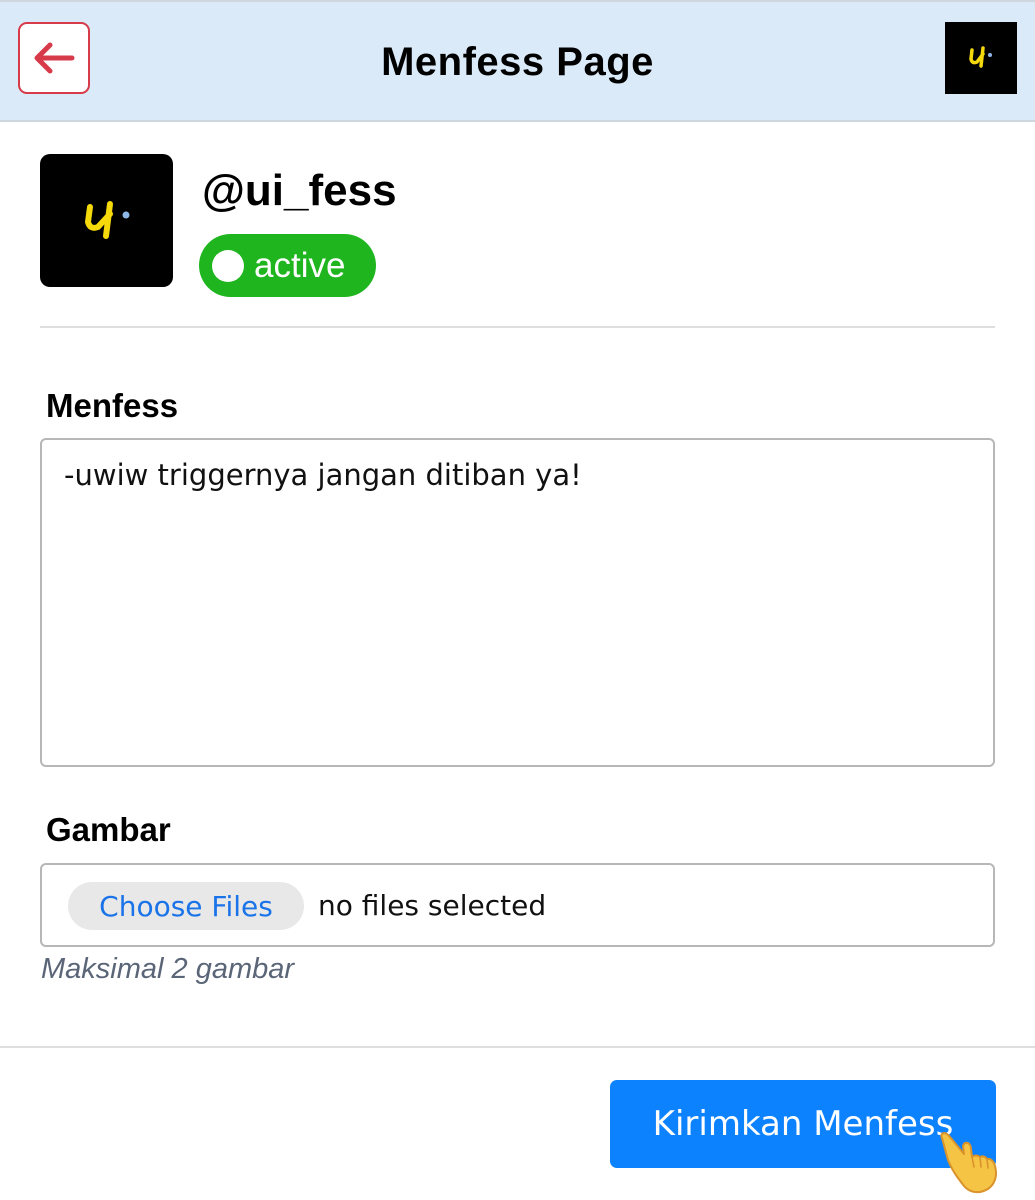  What do you see at coordinates (186, 906) in the screenshot?
I see `choose-files-button: Choose Files` at bounding box center [186, 906].